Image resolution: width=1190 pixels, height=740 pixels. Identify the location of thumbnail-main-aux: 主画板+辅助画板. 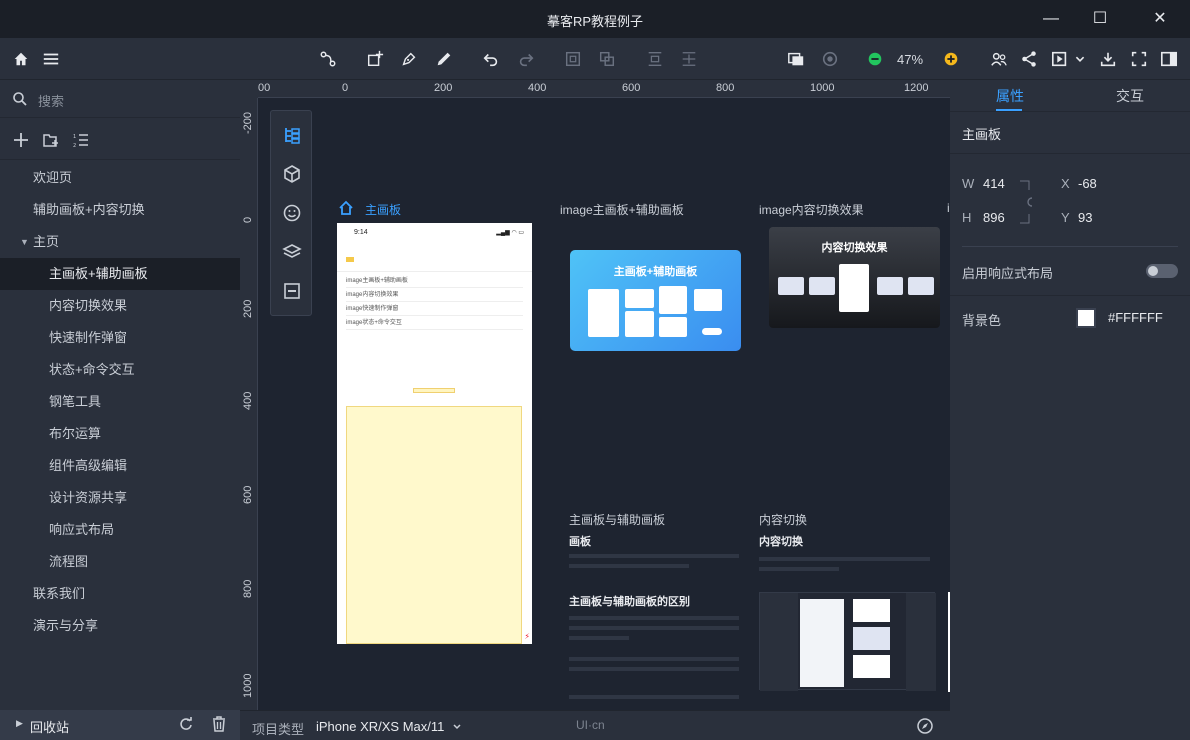
(655, 300).